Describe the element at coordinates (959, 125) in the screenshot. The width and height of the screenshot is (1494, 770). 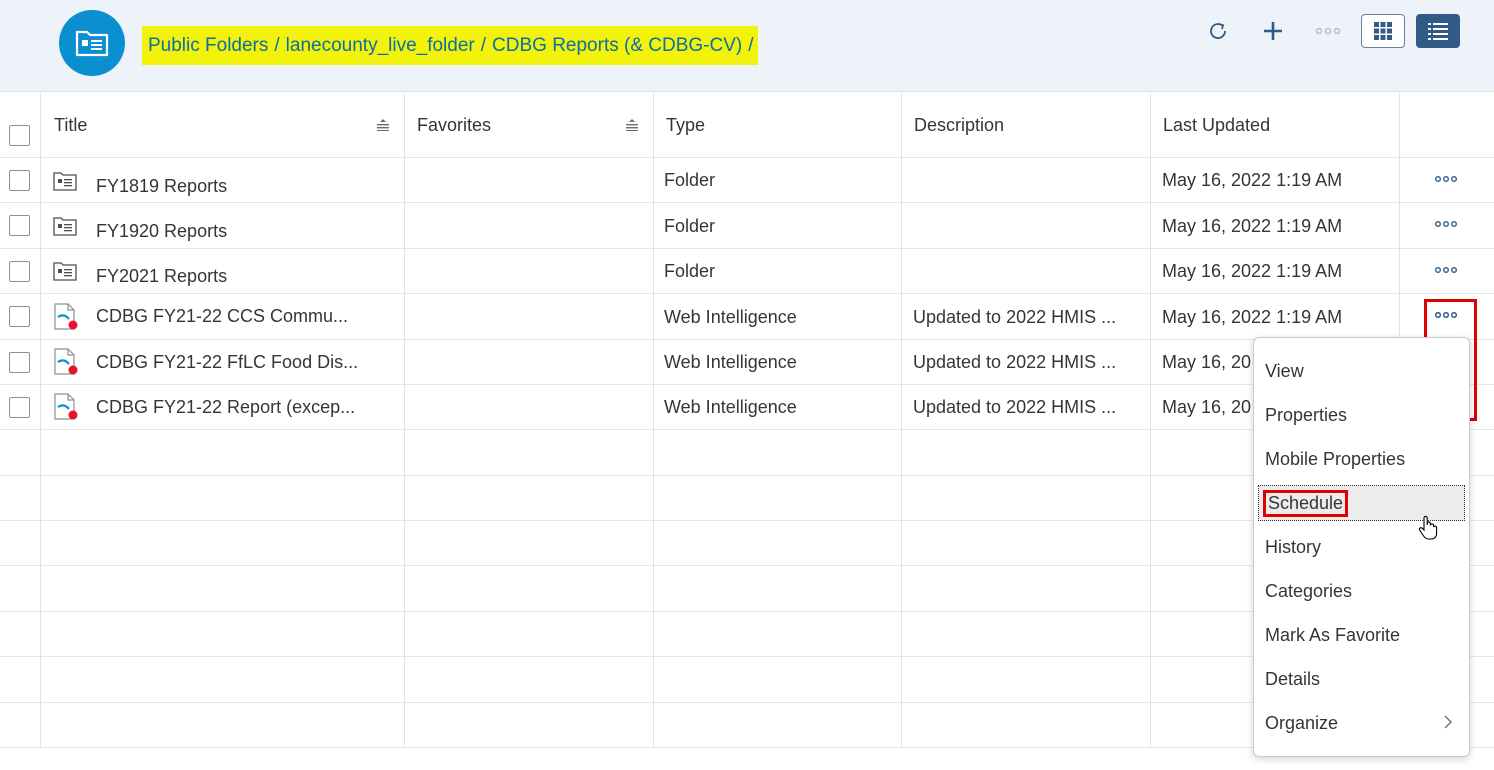
I see `column-header-description: Description` at that location.